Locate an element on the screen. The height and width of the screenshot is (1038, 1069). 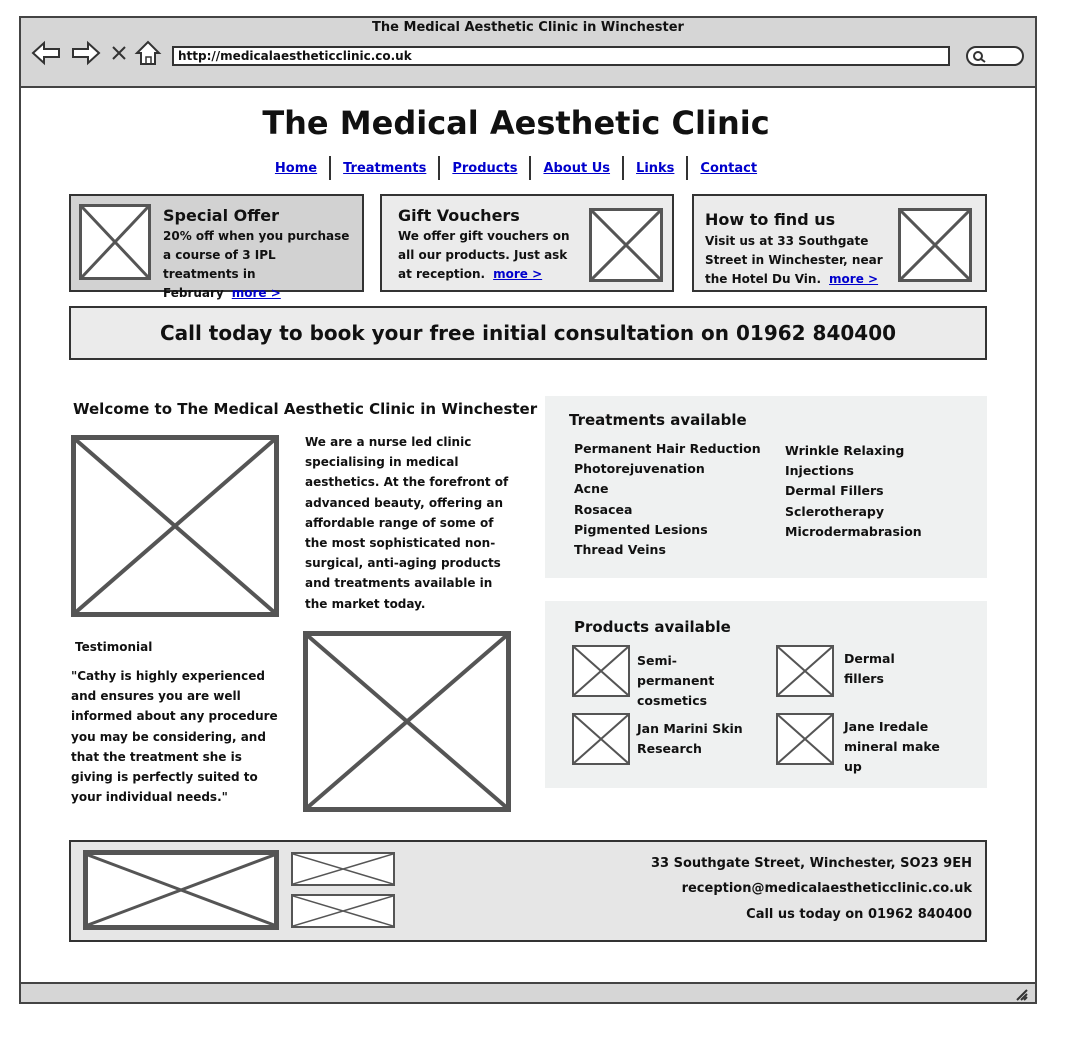
resize-grip-icon is located at coordinates (1021, 996).